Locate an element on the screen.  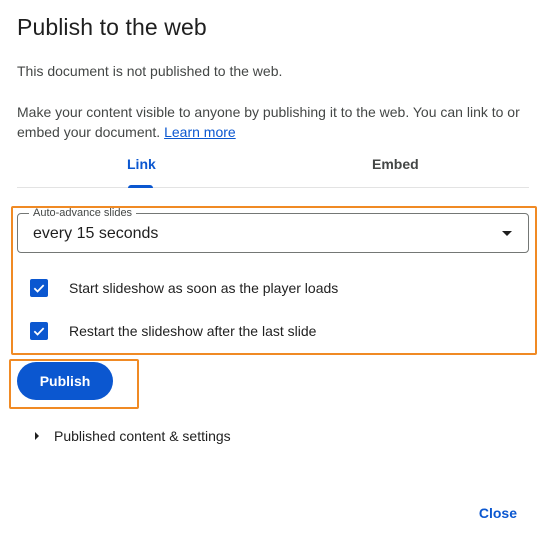
tab-embed: Embed is located at coordinates (395, 164).